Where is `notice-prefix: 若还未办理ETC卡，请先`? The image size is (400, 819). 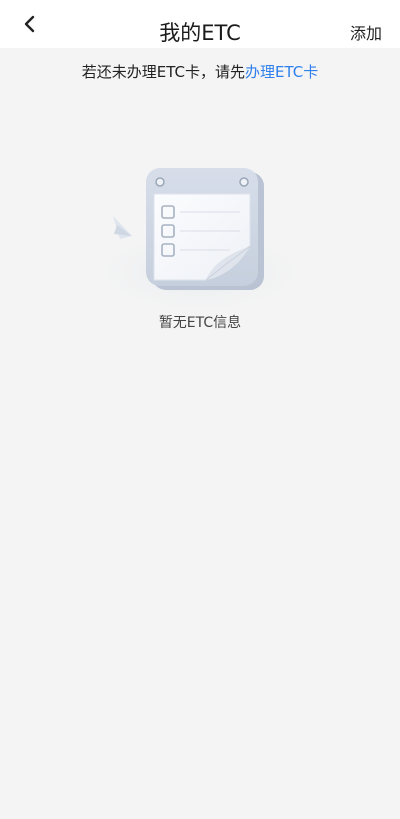 notice-prefix: 若还未办理ETC卡，请先 is located at coordinates (163, 72).